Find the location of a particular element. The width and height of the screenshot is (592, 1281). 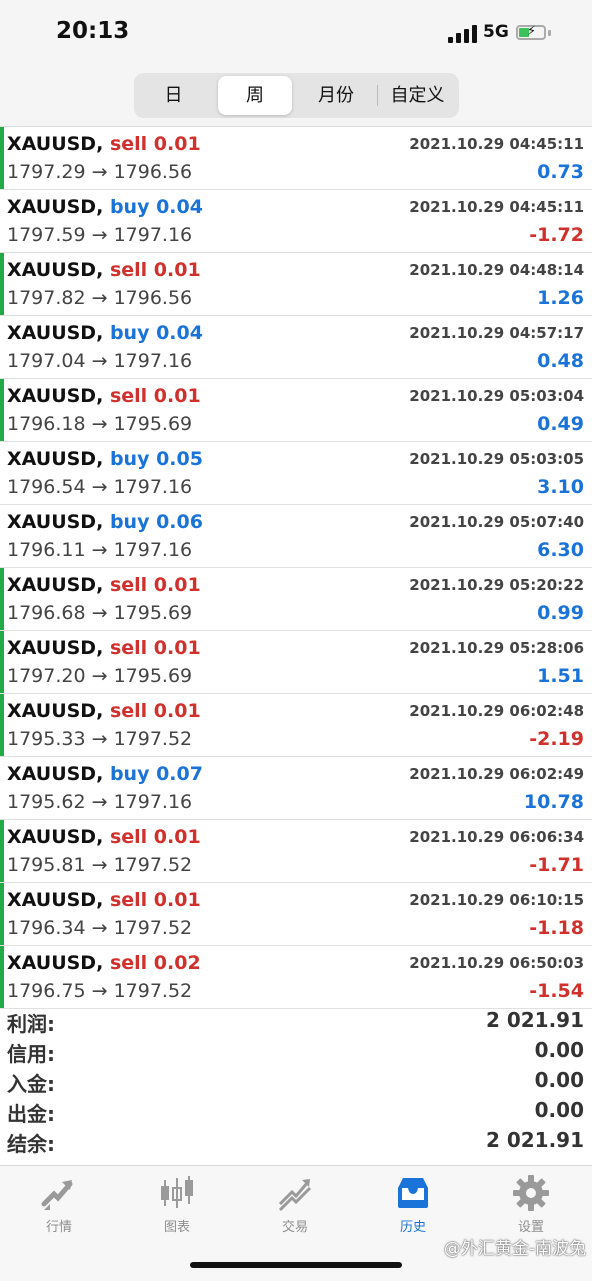

trade-prices: 1796.54 → 1797.16 is located at coordinates (99, 487).